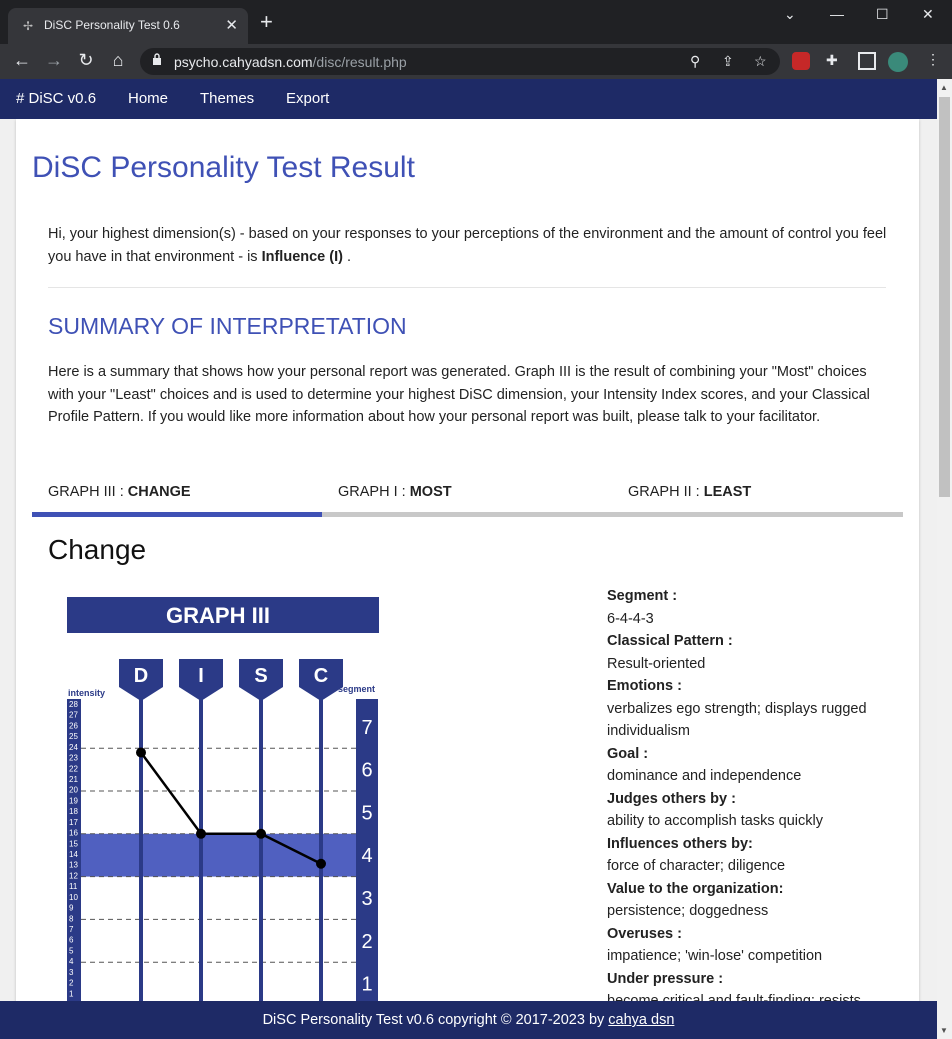 The height and width of the screenshot is (1039, 952). I want to click on highlight-band, so click(218, 855).